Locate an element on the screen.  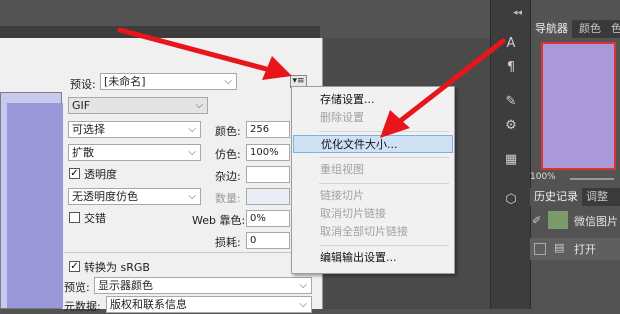
amount-label: 数量: is located at coordinates (228, 198).